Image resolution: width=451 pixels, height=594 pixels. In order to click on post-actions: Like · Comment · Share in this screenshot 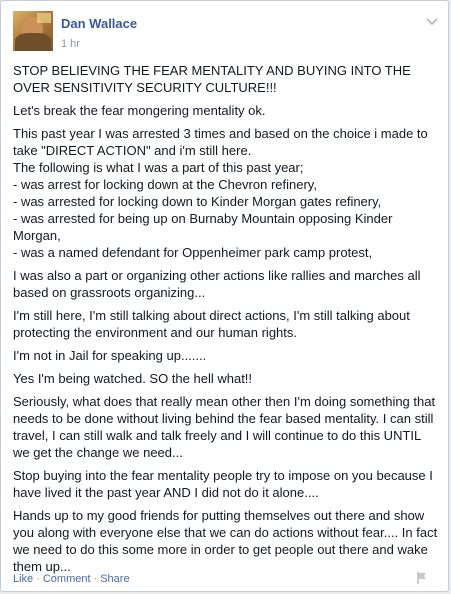, I will do `click(71, 579)`.